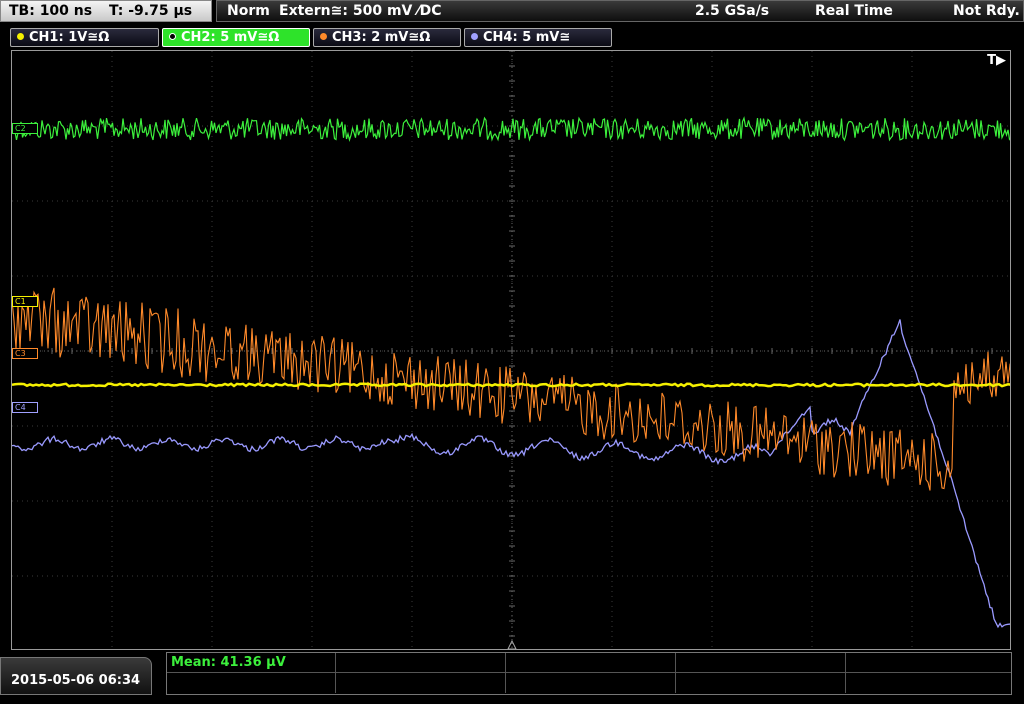 Image resolution: width=1024 pixels, height=704 pixels. What do you see at coordinates (996, 60) in the screenshot?
I see `trigger-level-marker: T▶` at bounding box center [996, 60].